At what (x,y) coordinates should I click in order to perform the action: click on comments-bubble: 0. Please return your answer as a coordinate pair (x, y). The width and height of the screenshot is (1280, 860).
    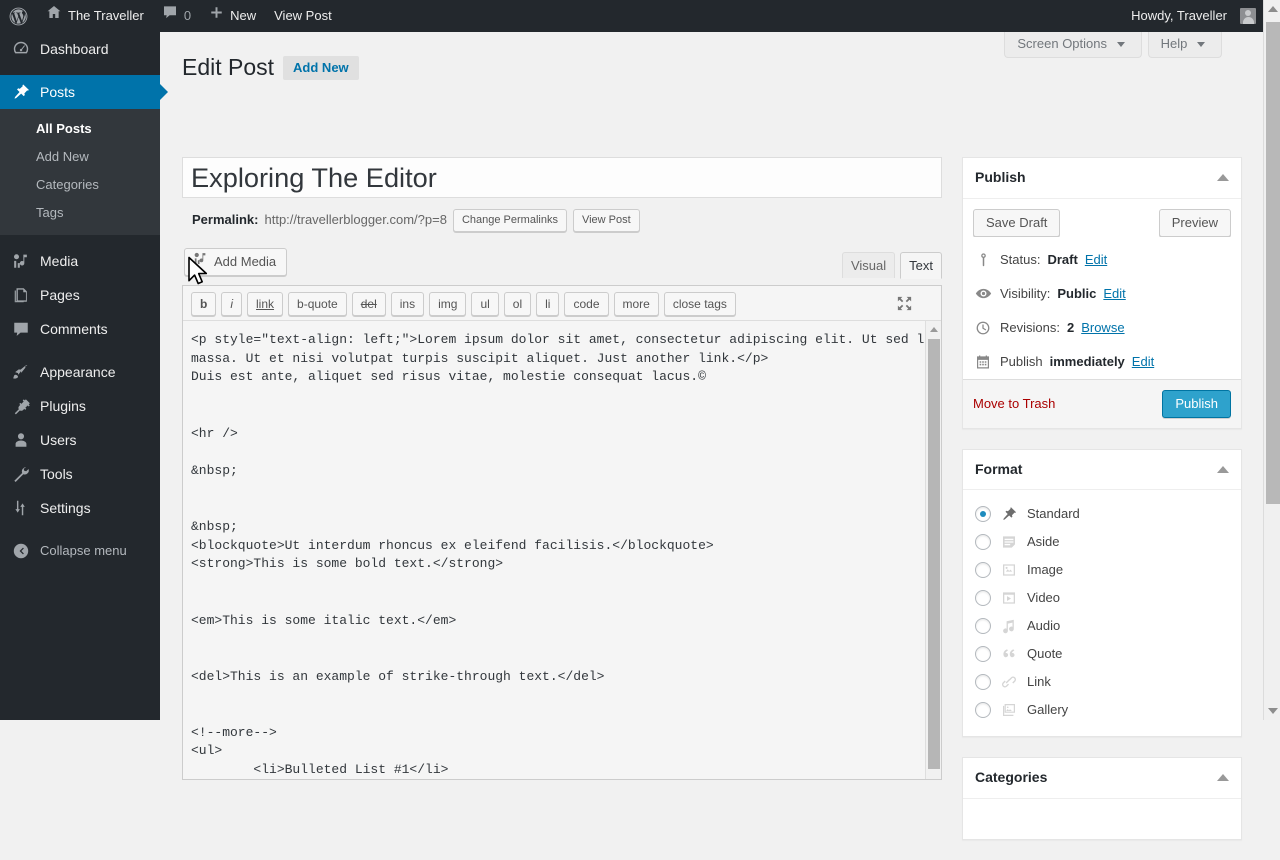
    Looking at the image, I should click on (176, 16).